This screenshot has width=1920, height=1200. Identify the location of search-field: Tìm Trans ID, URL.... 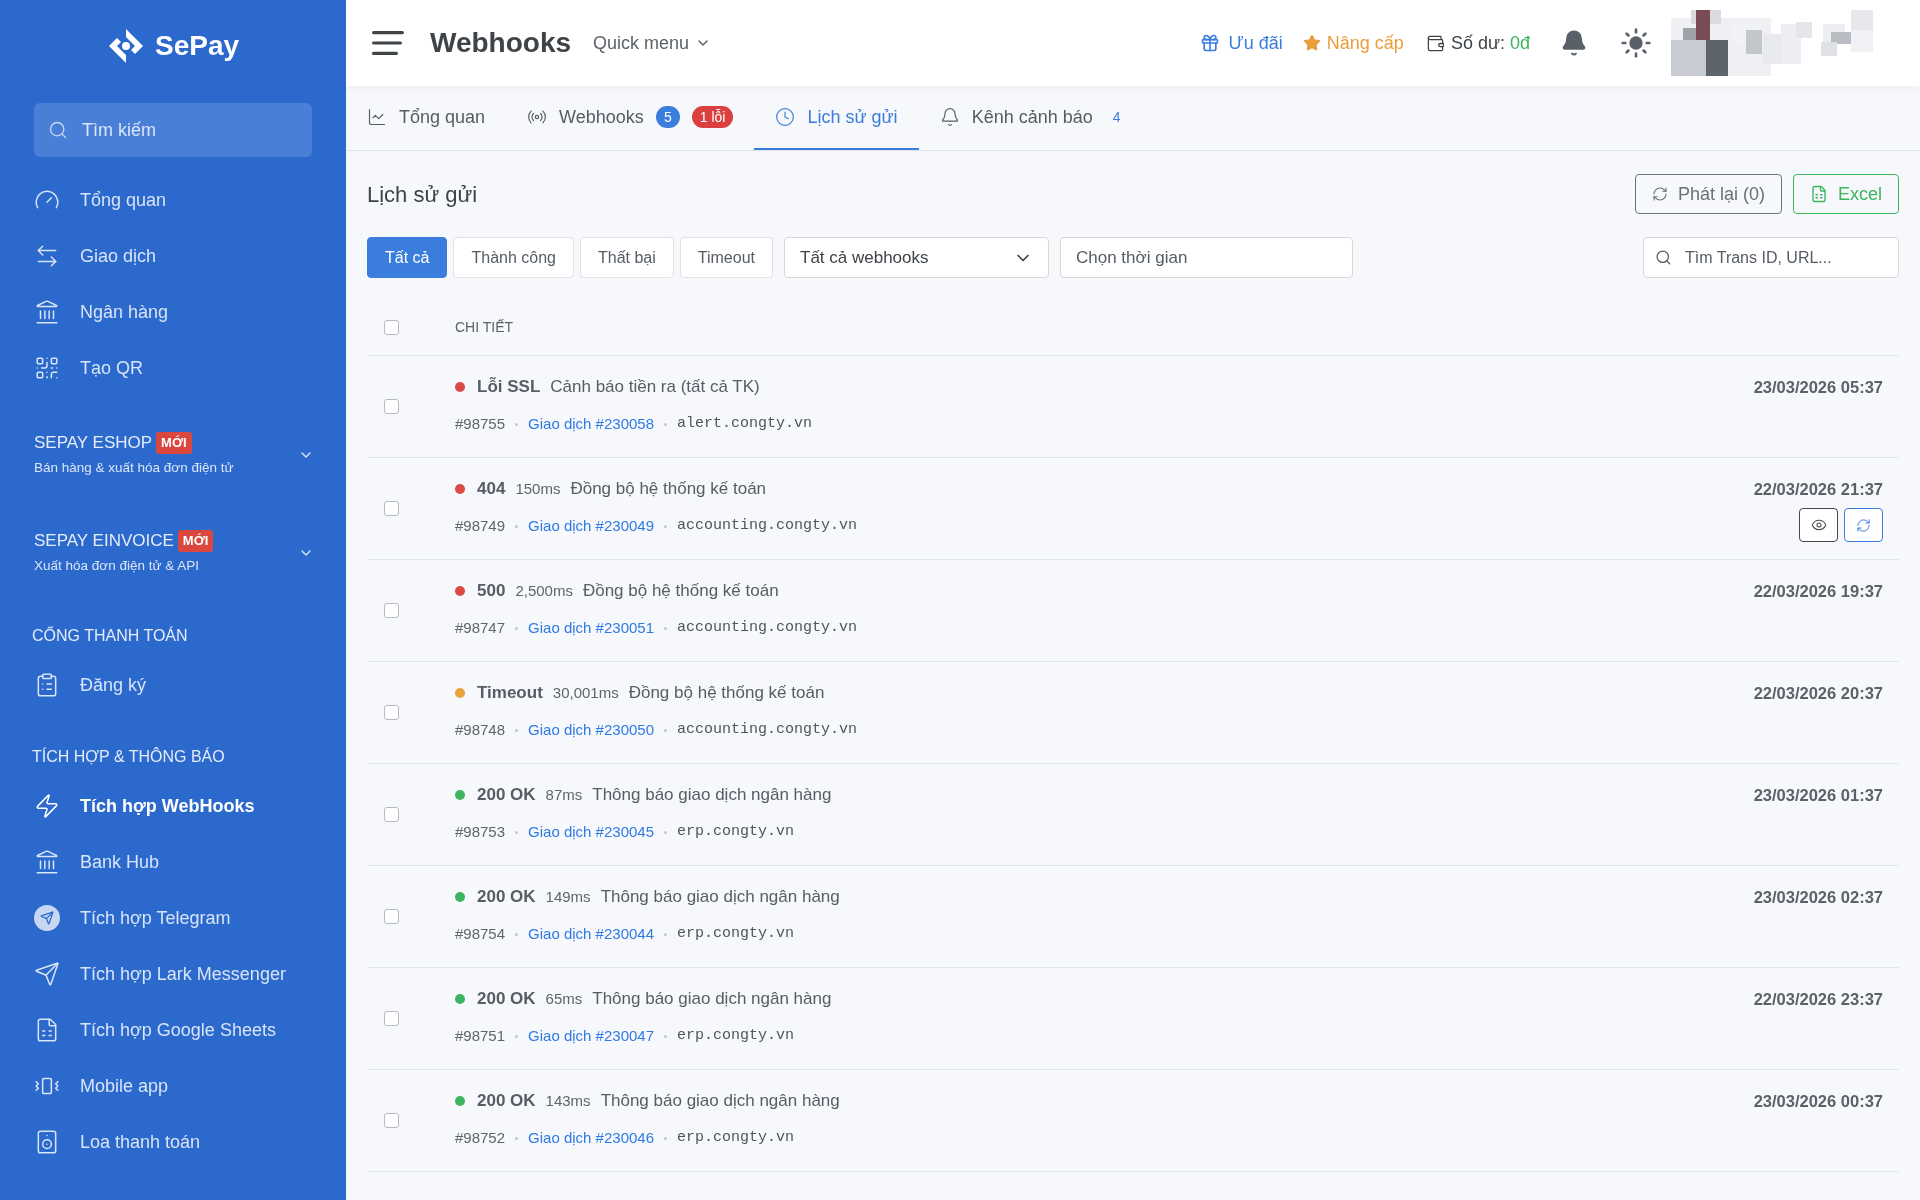
(1771, 257).